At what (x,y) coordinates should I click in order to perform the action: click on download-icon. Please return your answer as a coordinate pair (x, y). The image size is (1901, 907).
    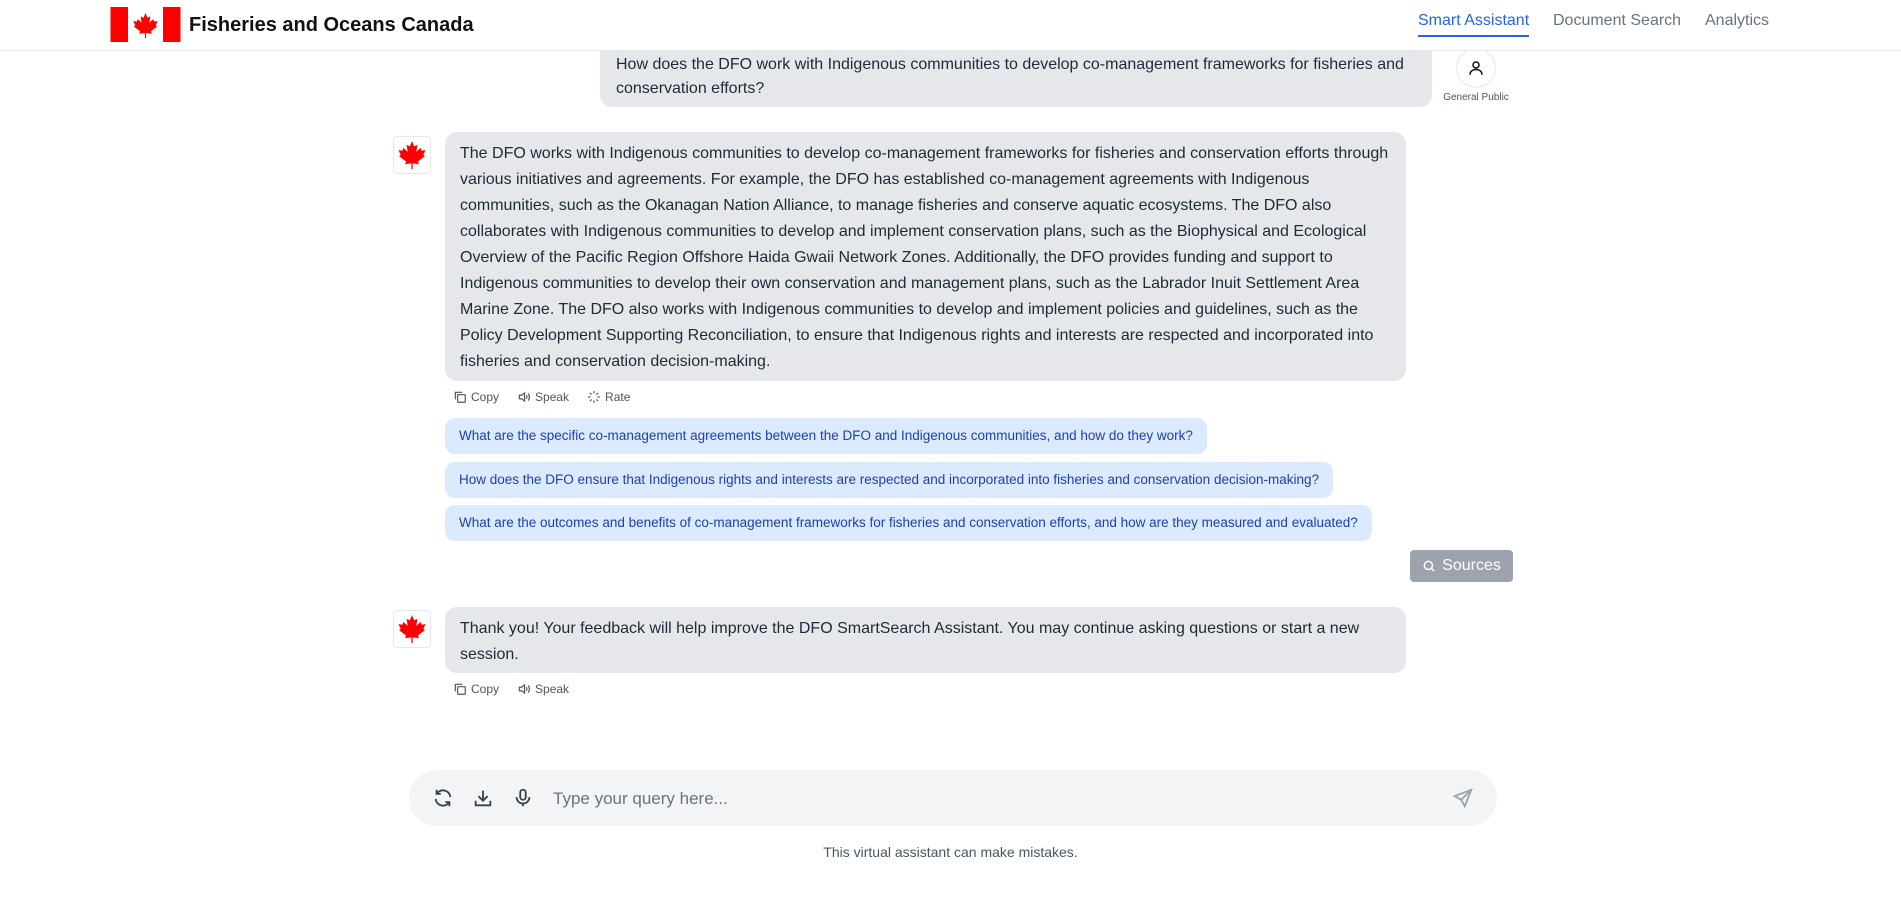
    Looking at the image, I should click on (483, 798).